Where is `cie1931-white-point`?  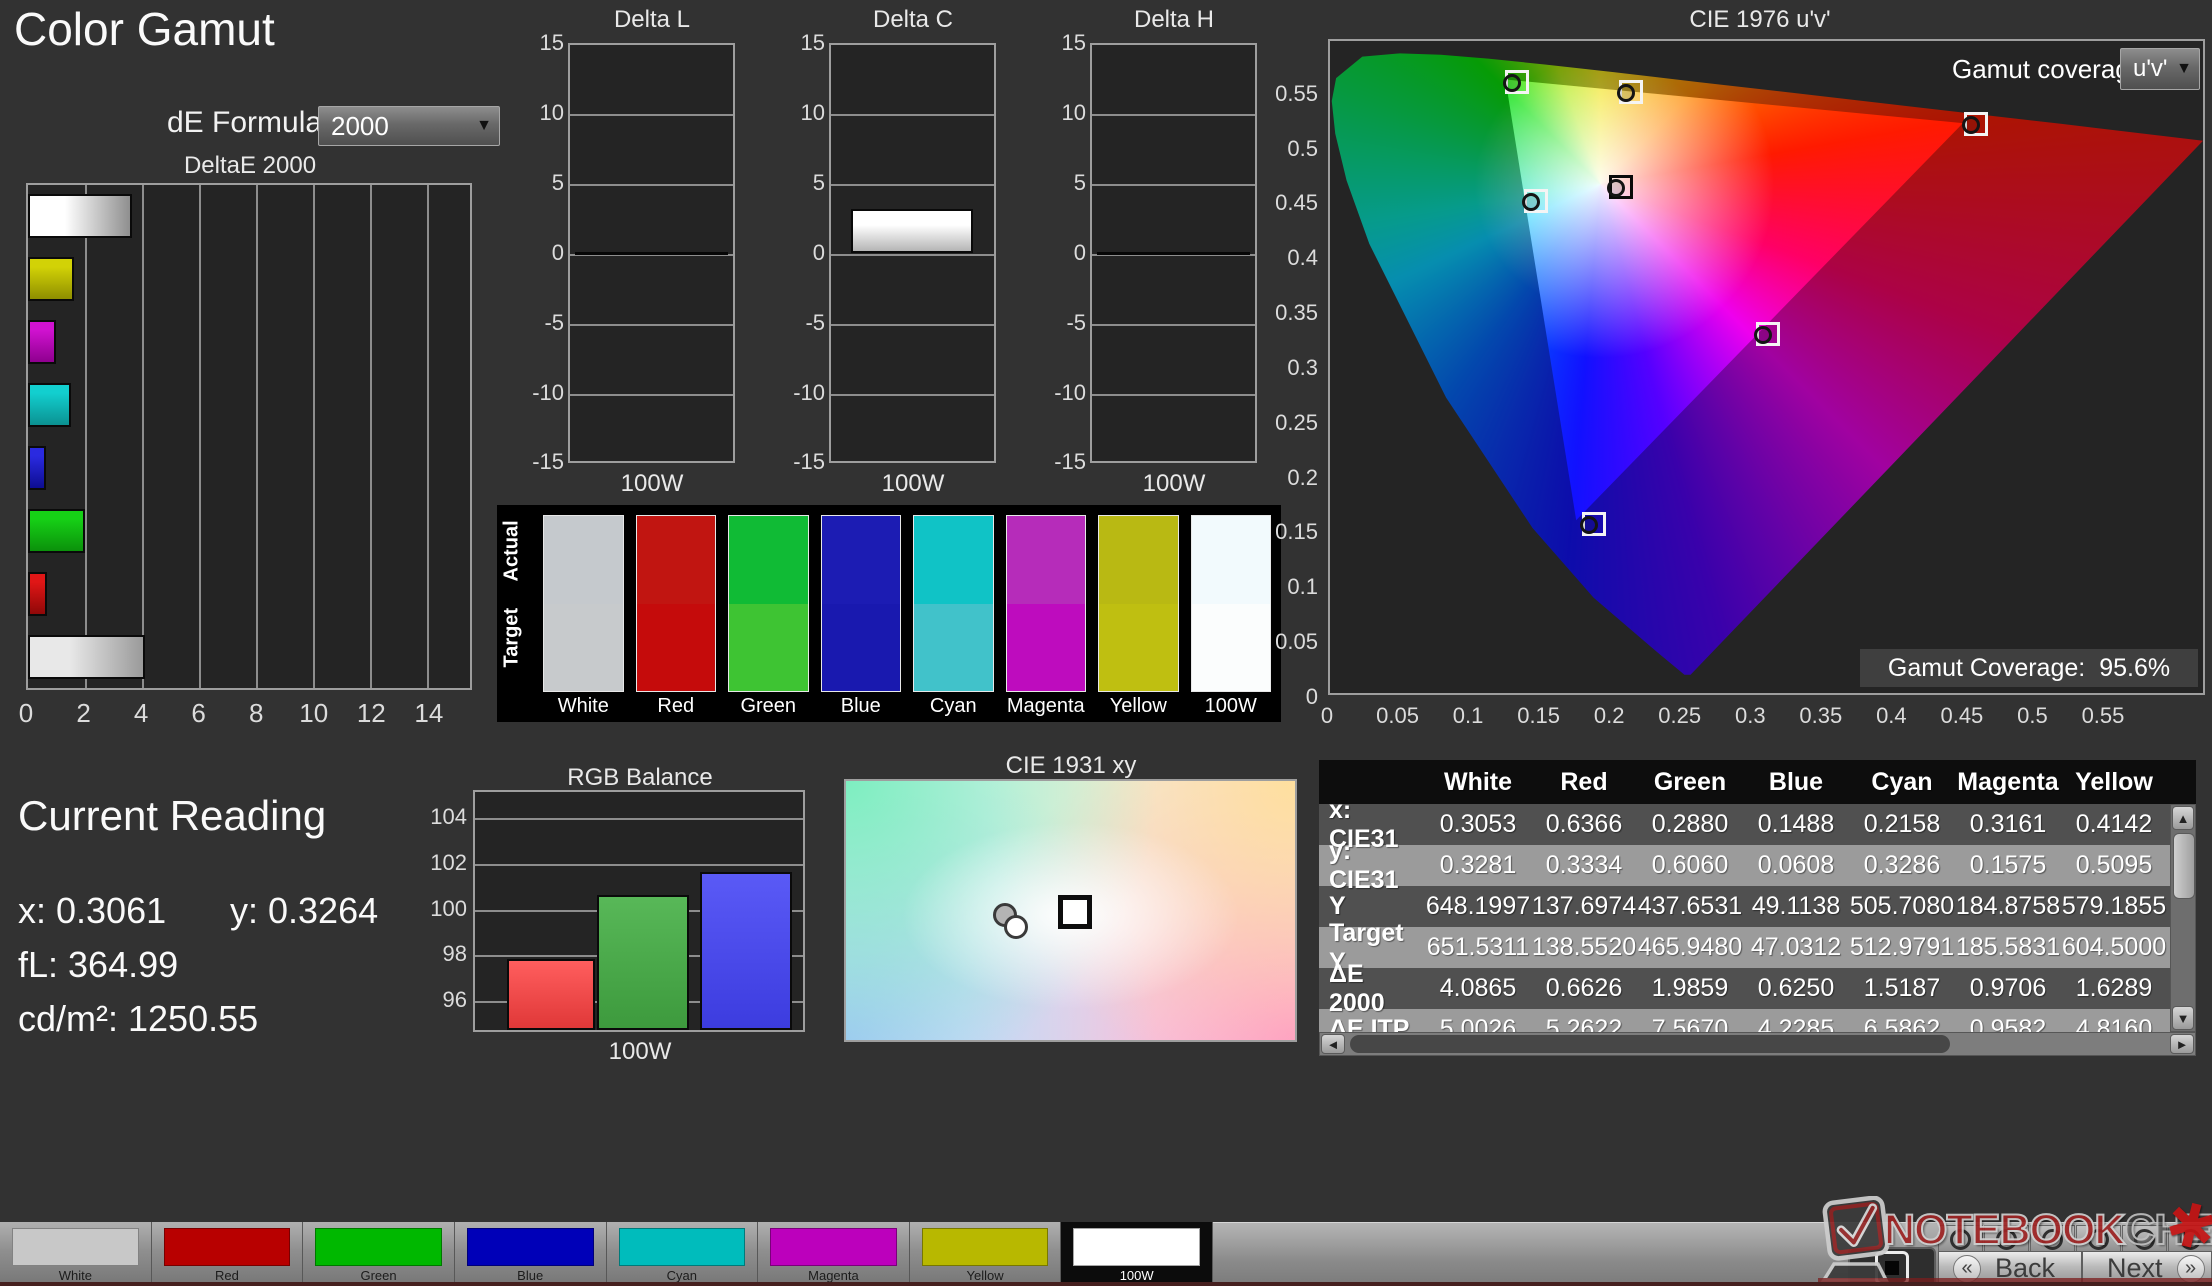 cie1931-white-point is located at coordinates (1016, 927).